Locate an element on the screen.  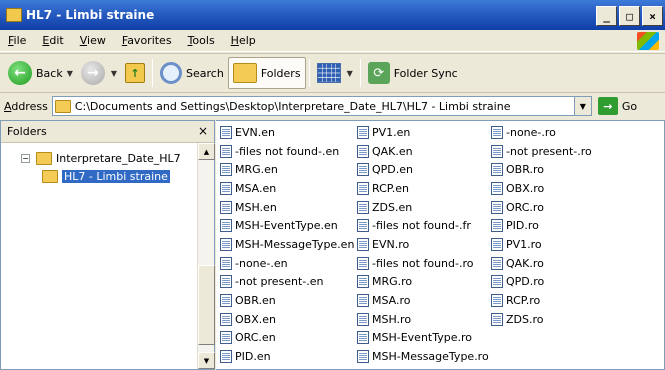
folders-button: Folders is located at coordinates (266, 73).